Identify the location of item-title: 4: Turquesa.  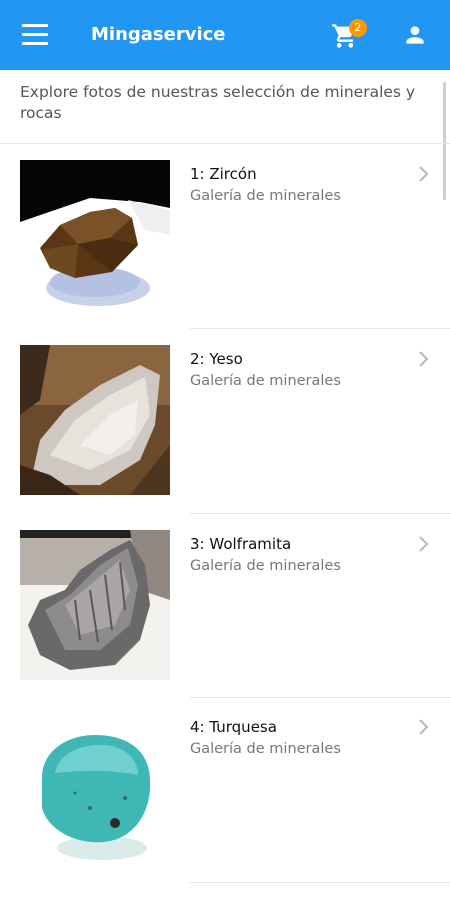
(233, 727).